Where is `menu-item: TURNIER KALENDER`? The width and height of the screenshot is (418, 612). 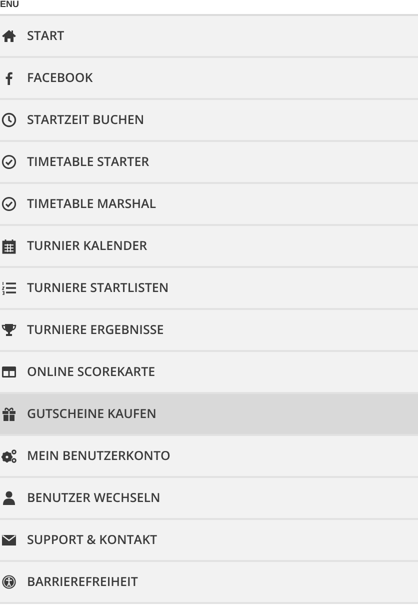 menu-item: TURNIER KALENDER is located at coordinates (209, 247).